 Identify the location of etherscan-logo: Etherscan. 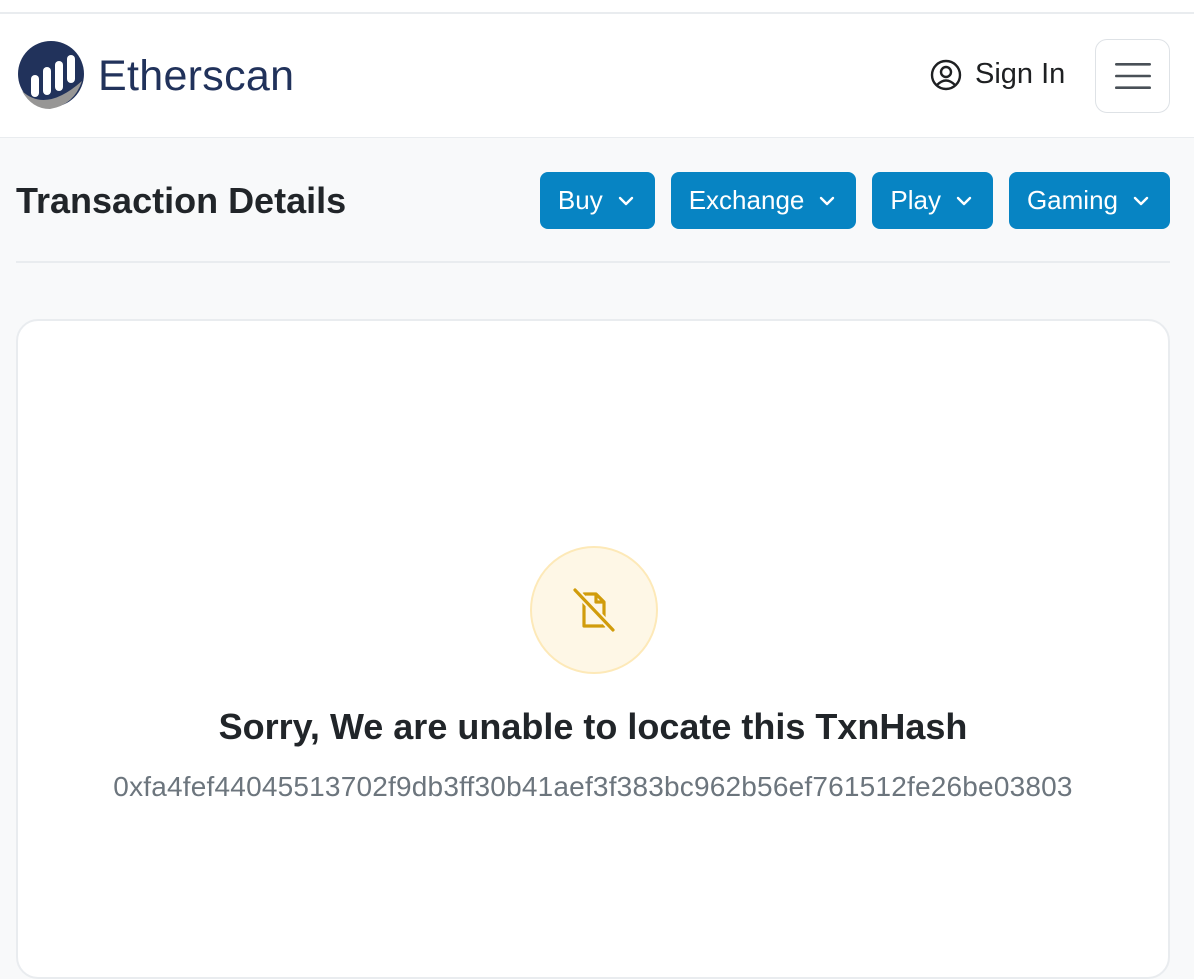
(155, 76).